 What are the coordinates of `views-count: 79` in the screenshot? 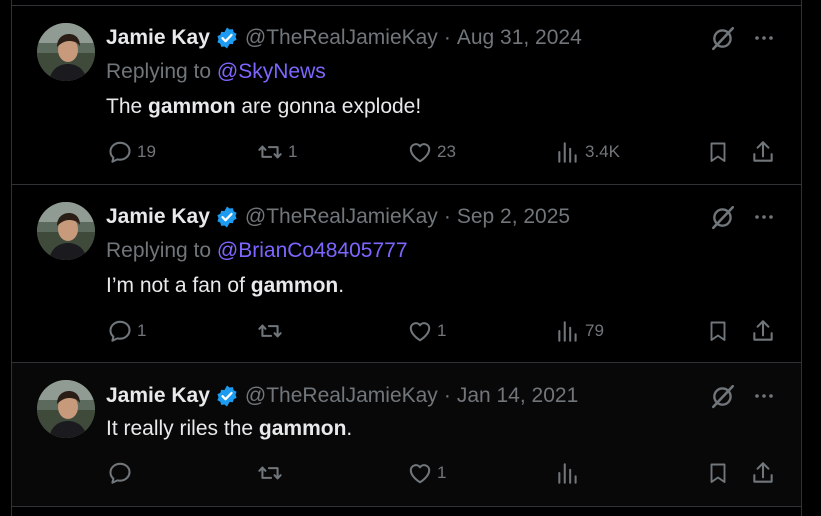 It's located at (594, 330).